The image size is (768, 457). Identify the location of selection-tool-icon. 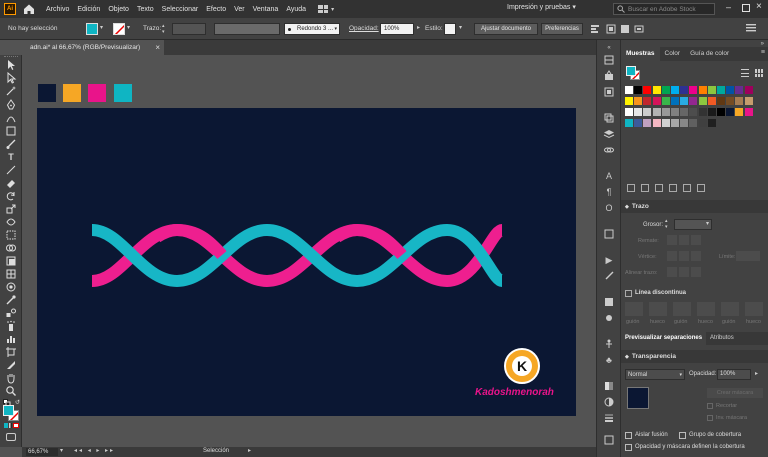
(11, 65).